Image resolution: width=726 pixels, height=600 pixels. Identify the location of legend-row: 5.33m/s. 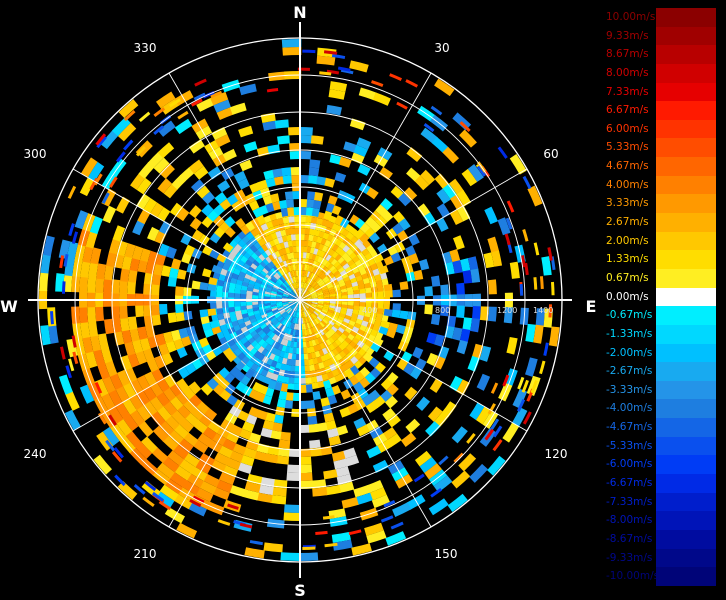
(660, 148).